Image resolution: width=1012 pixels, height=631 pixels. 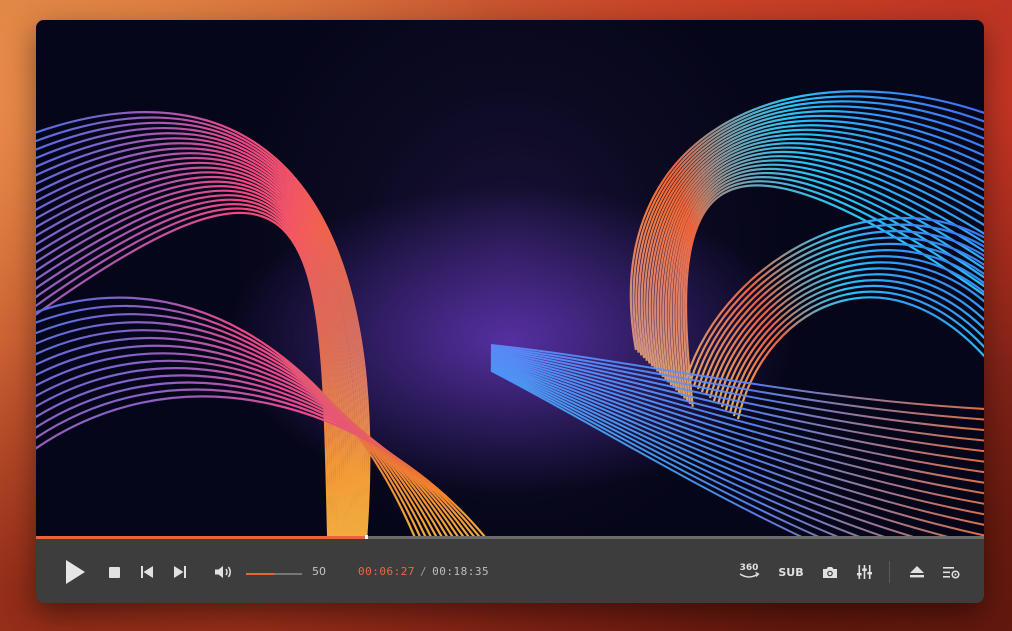 I want to click on vr-360-label: 360, so click(x=749, y=568).